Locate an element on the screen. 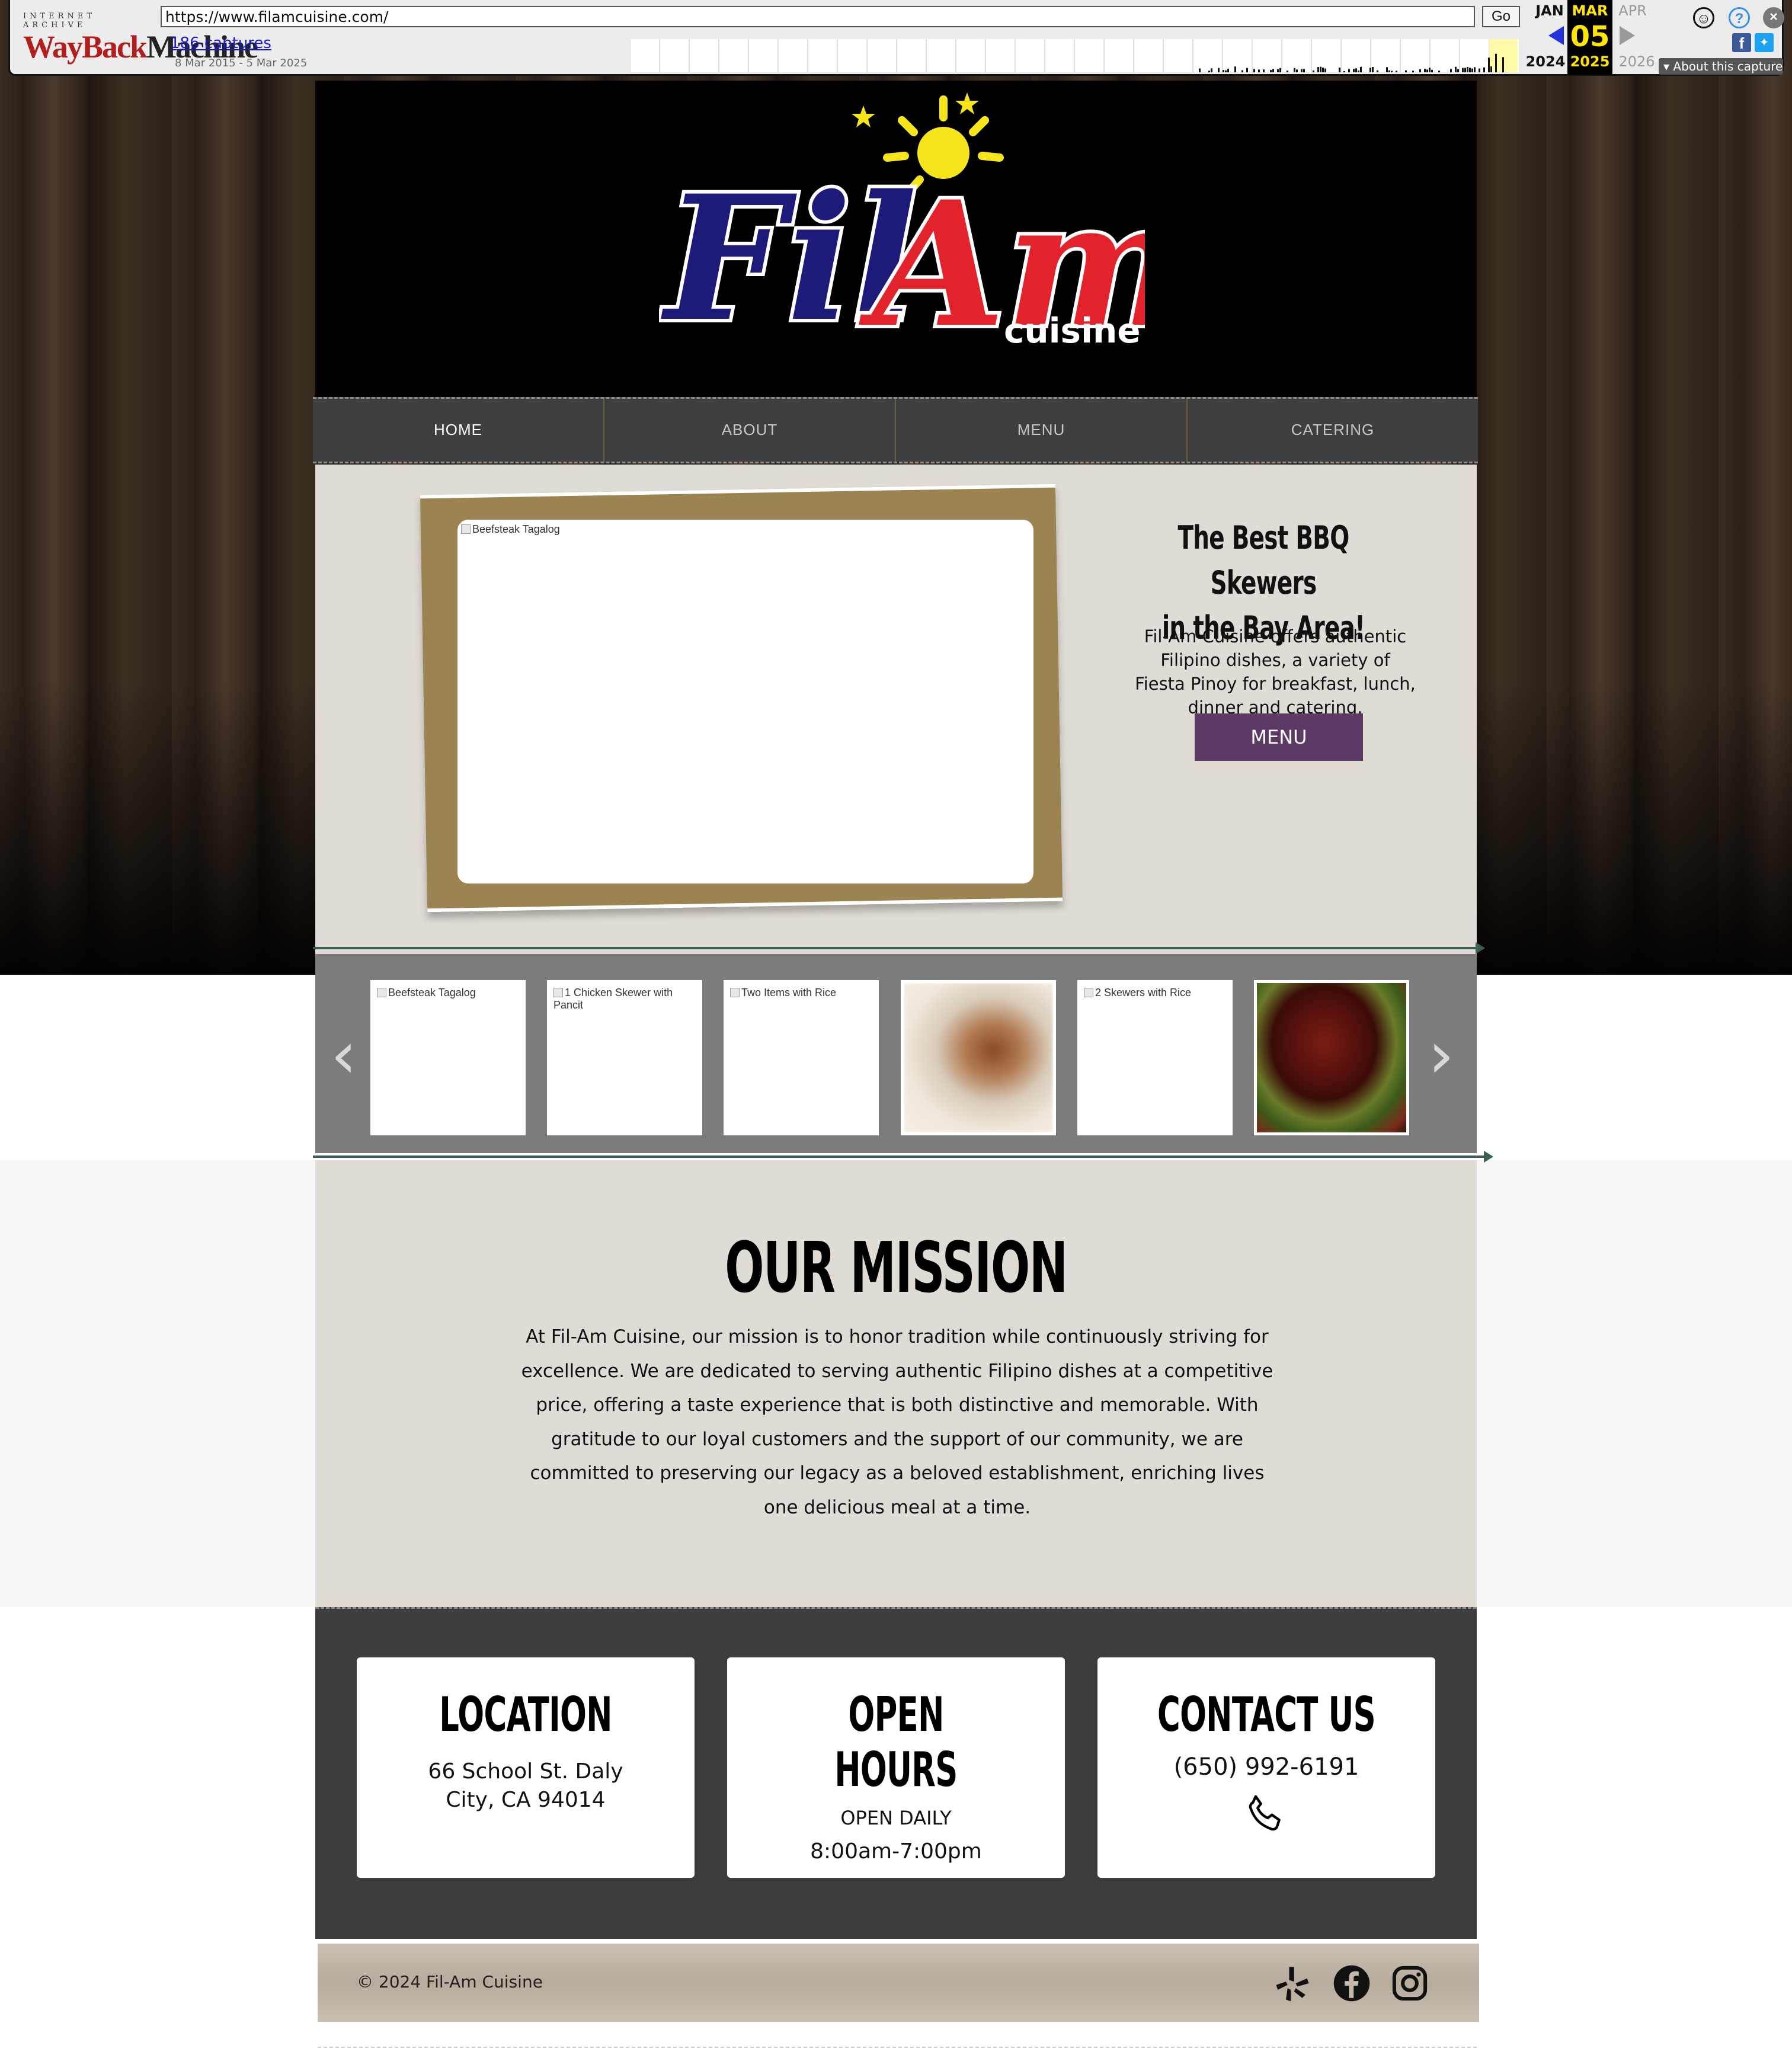 The width and height of the screenshot is (1792, 2055). site-footer: © 2024 Fil-Am Cuisine is located at coordinates (898, 1983).